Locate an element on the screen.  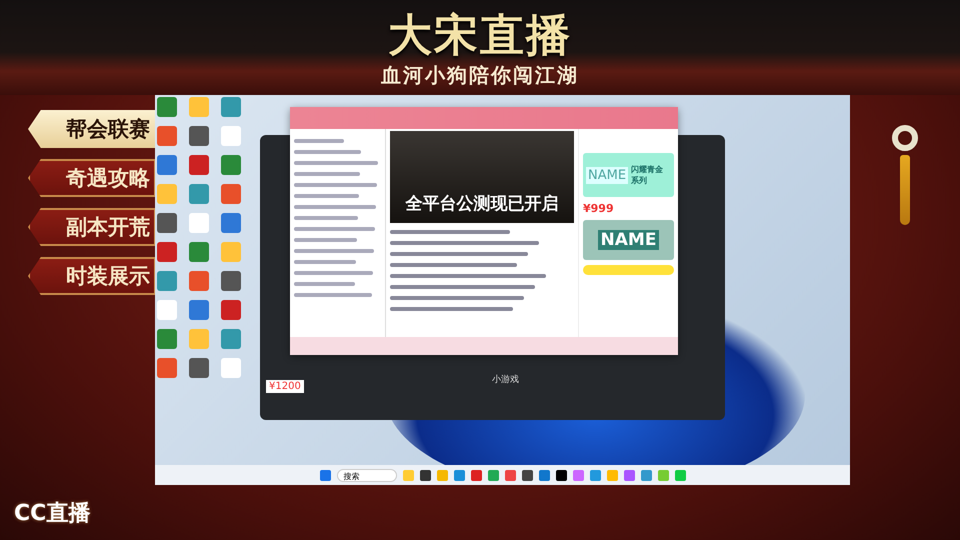
menu-item: 帮会联赛 is located at coordinates (92, 129).